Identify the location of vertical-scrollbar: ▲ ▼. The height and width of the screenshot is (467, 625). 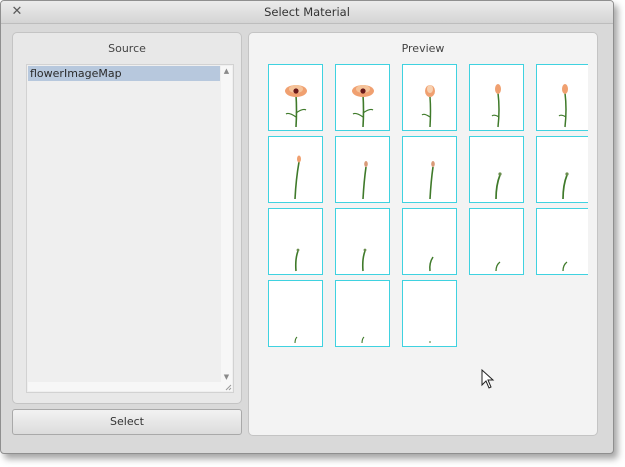
(226, 224).